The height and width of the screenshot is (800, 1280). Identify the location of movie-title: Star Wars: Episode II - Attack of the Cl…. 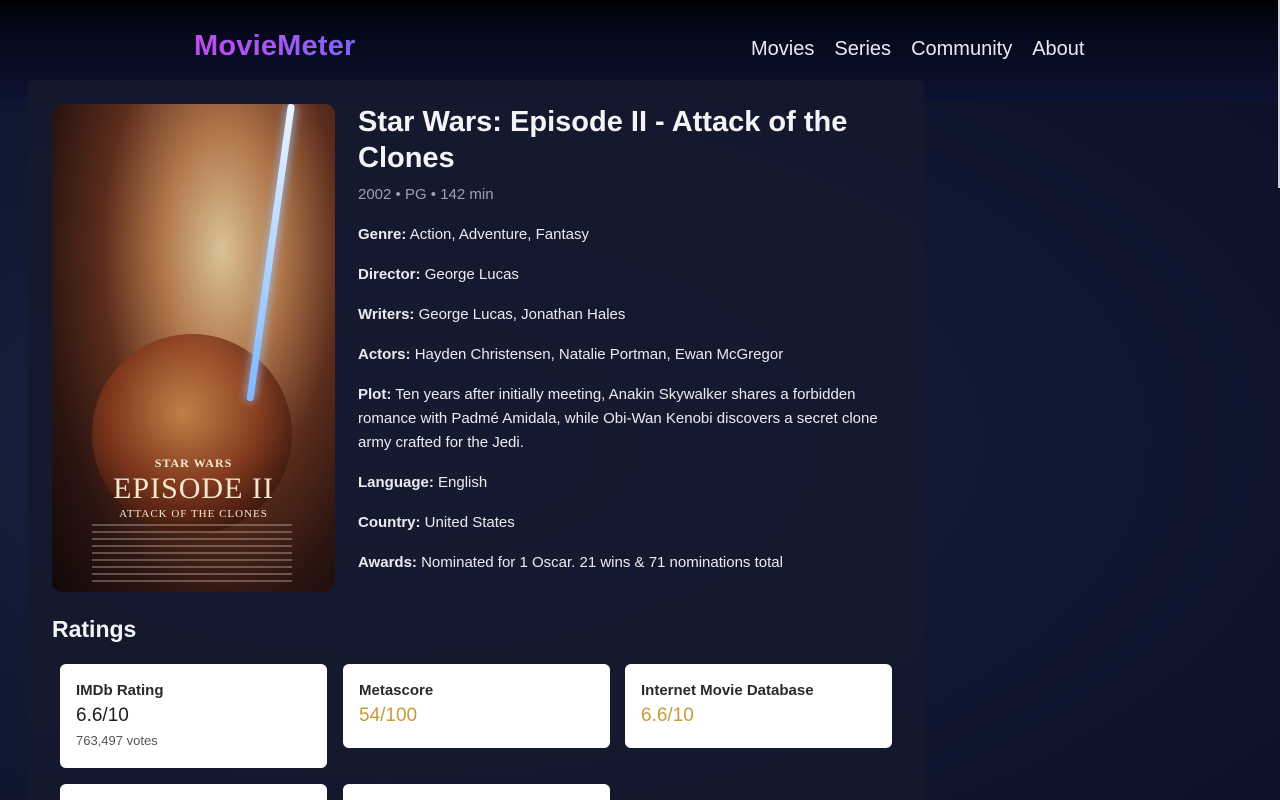
(603, 140).